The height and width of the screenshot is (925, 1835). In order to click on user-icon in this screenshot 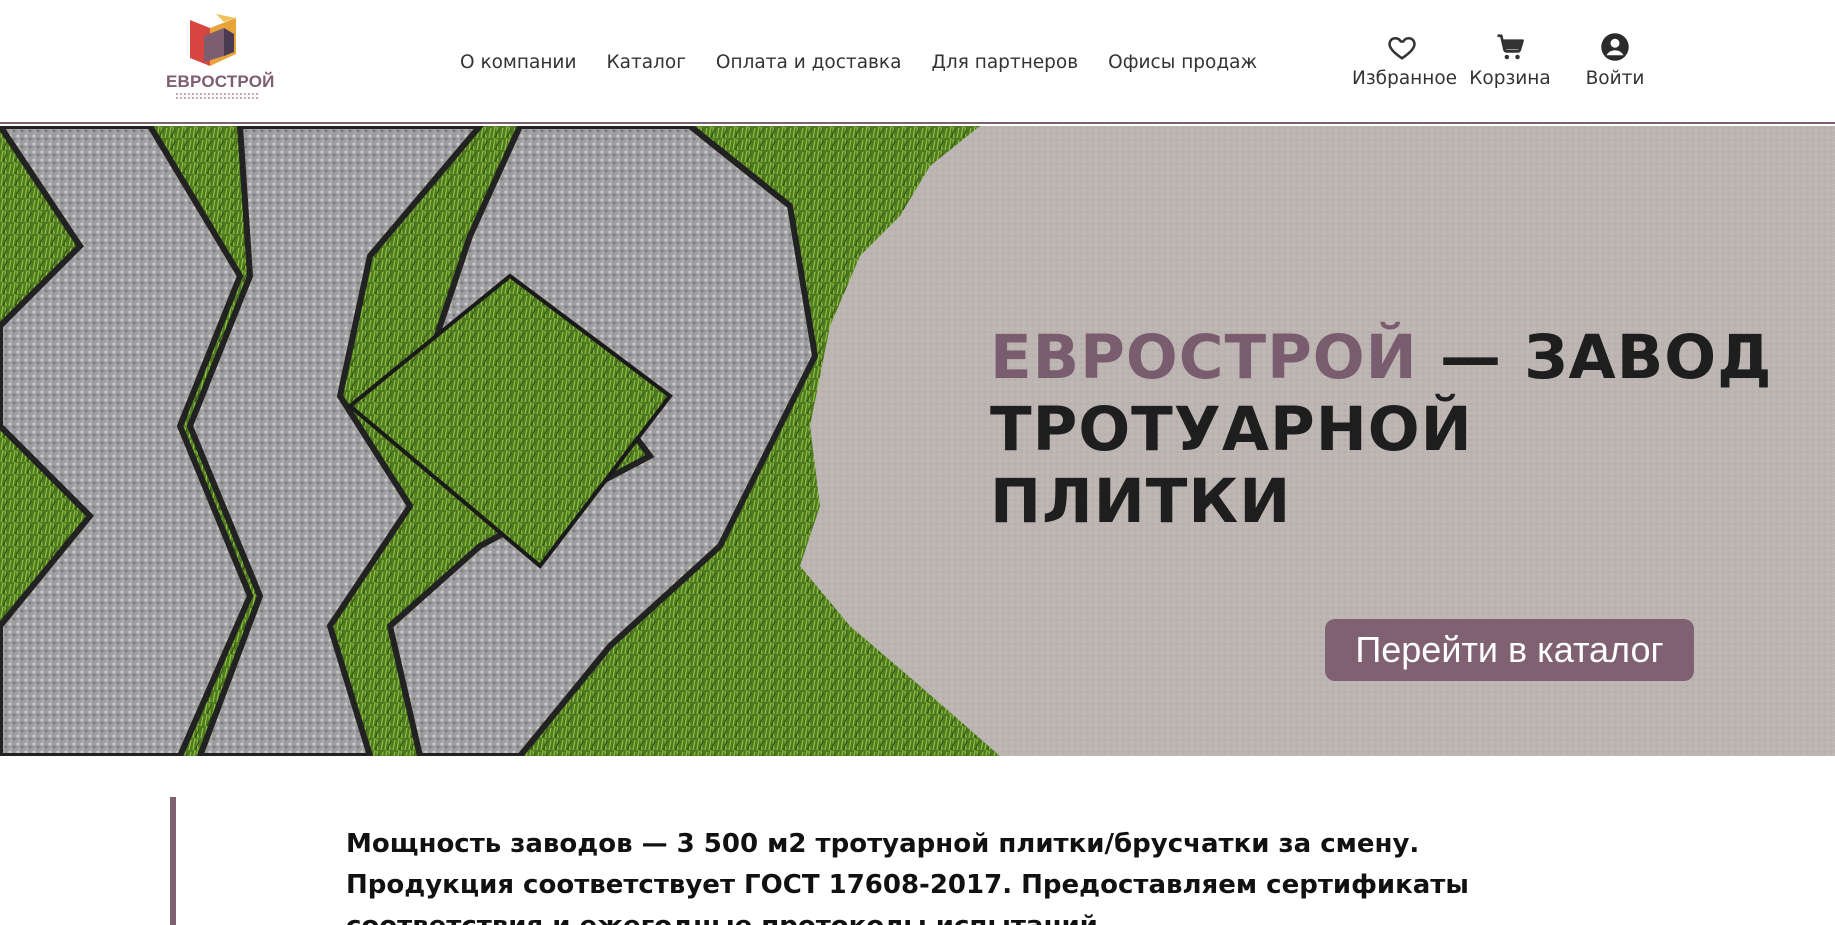, I will do `click(1615, 47)`.